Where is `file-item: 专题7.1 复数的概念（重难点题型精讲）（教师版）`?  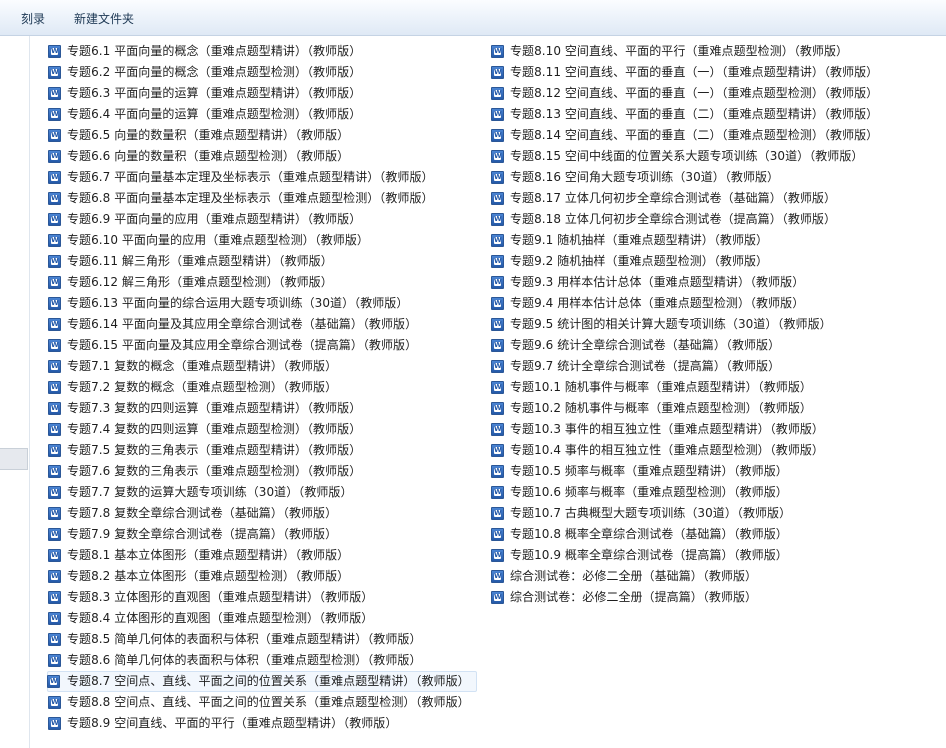
file-item: 专题7.1 复数的概念（重难点题型精讲）（教师版） is located at coordinates (262, 366).